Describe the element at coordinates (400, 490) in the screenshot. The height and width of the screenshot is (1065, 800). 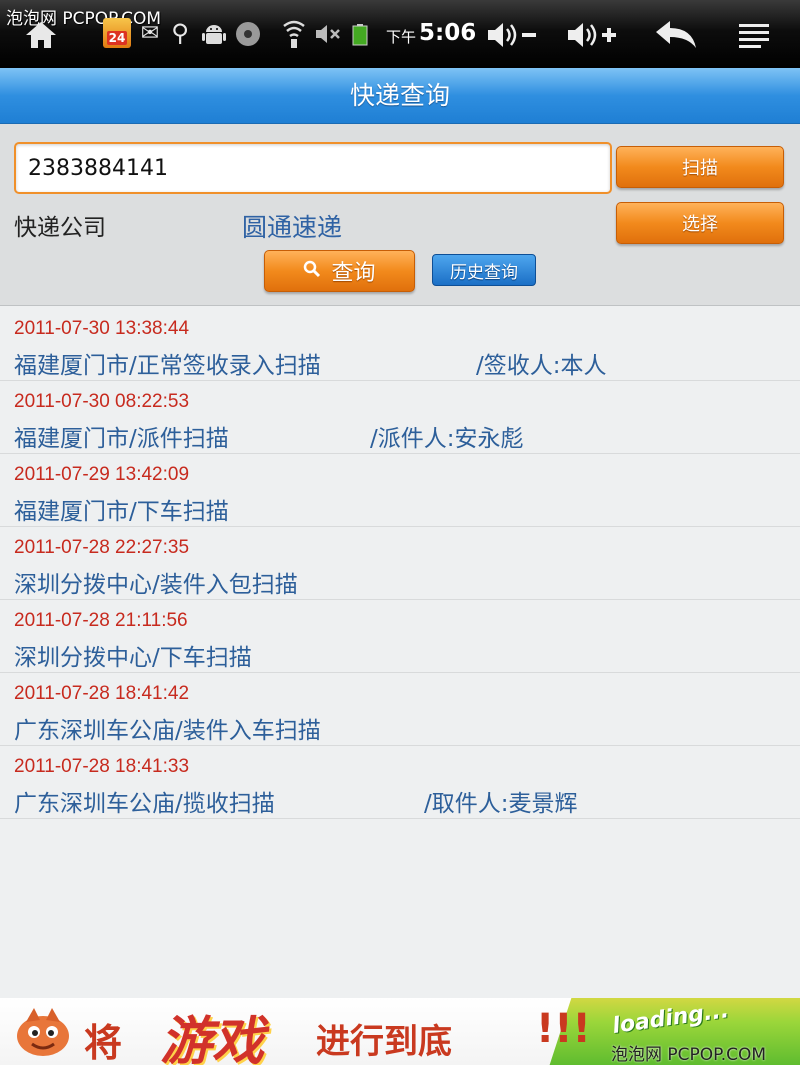
I see `list-item: 2011-07-29 13:42:09 福建厦门市/下车扫描` at that location.